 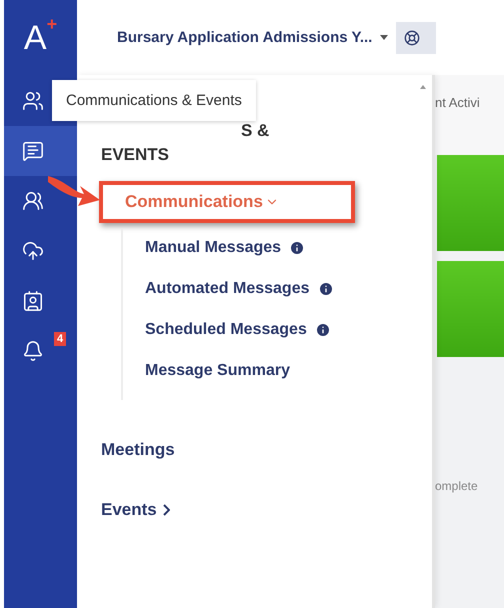 What do you see at coordinates (40, 35) in the screenshot?
I see `app-logo: A+` at bounding box center [40, 35].